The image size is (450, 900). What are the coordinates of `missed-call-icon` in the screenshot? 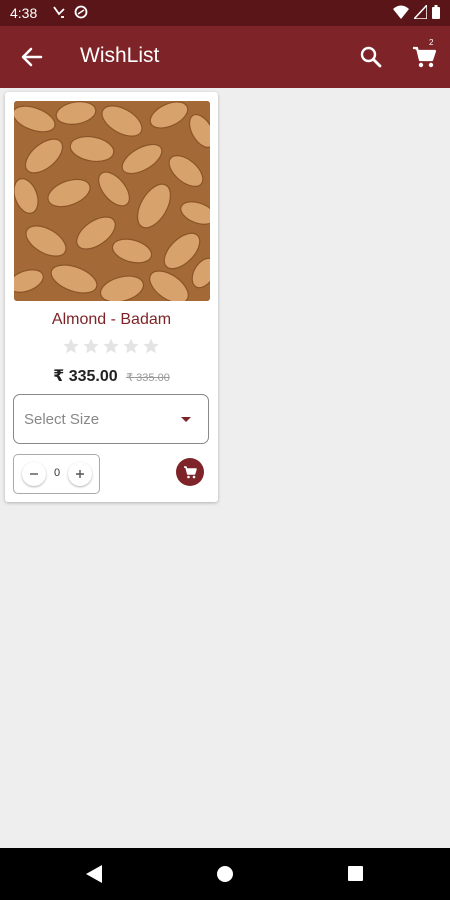 It's located at (59, 12).